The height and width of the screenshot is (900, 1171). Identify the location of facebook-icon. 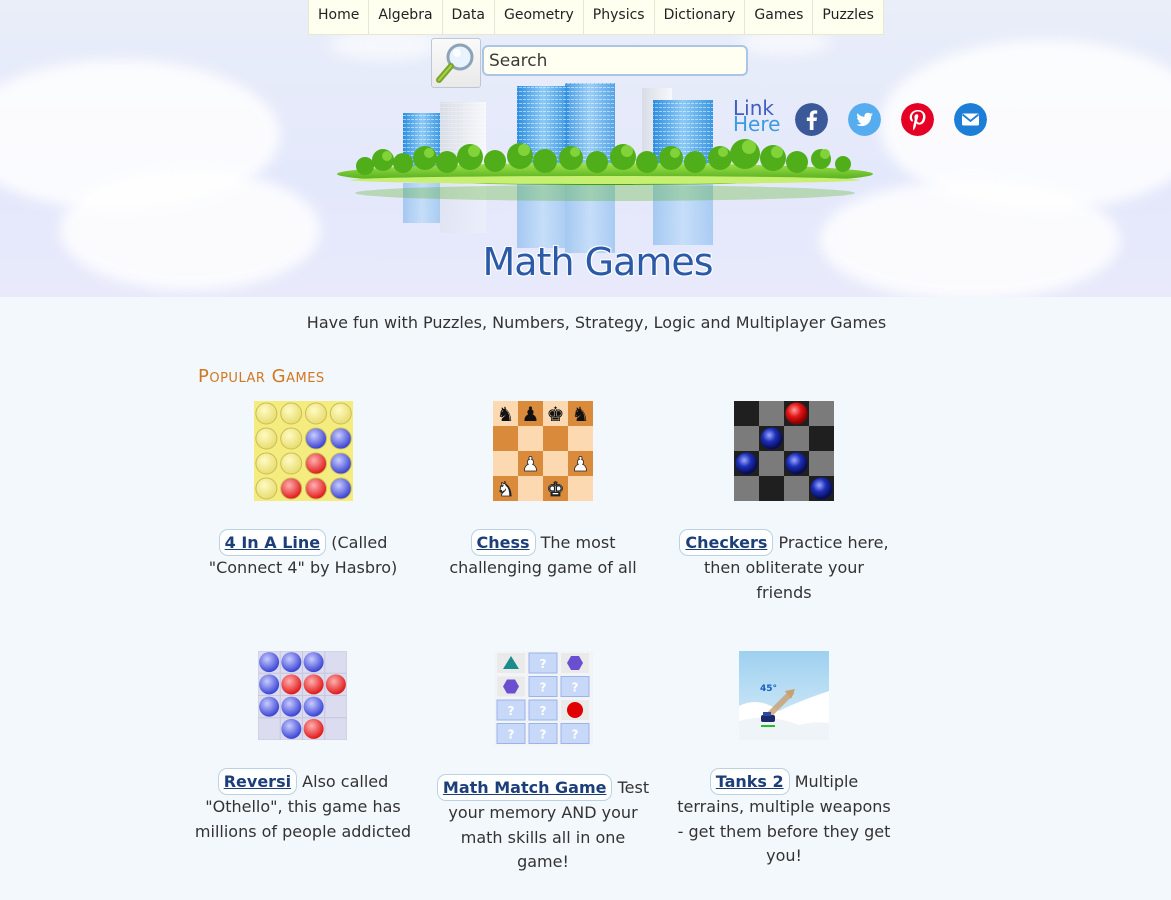
(811, 119).